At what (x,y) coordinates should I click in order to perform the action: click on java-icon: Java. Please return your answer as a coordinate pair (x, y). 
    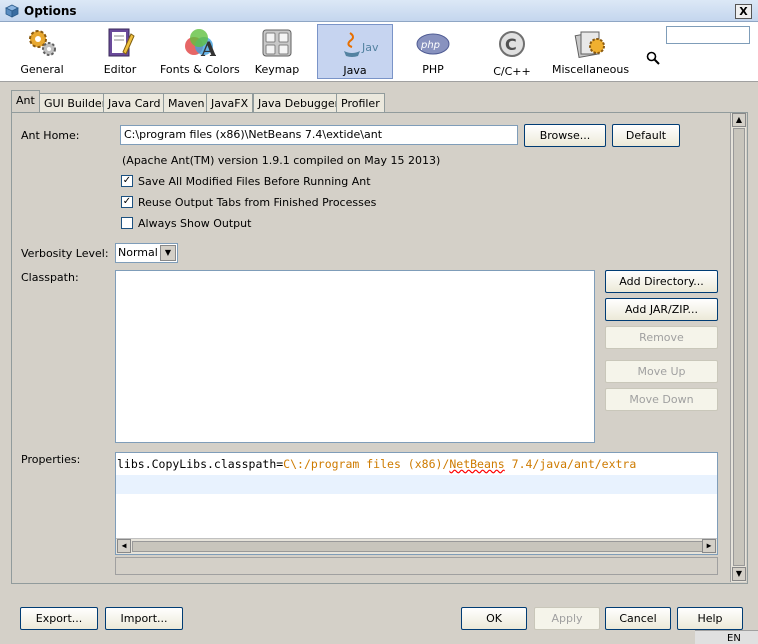
    Looking at the image, I should click on (361, 44).